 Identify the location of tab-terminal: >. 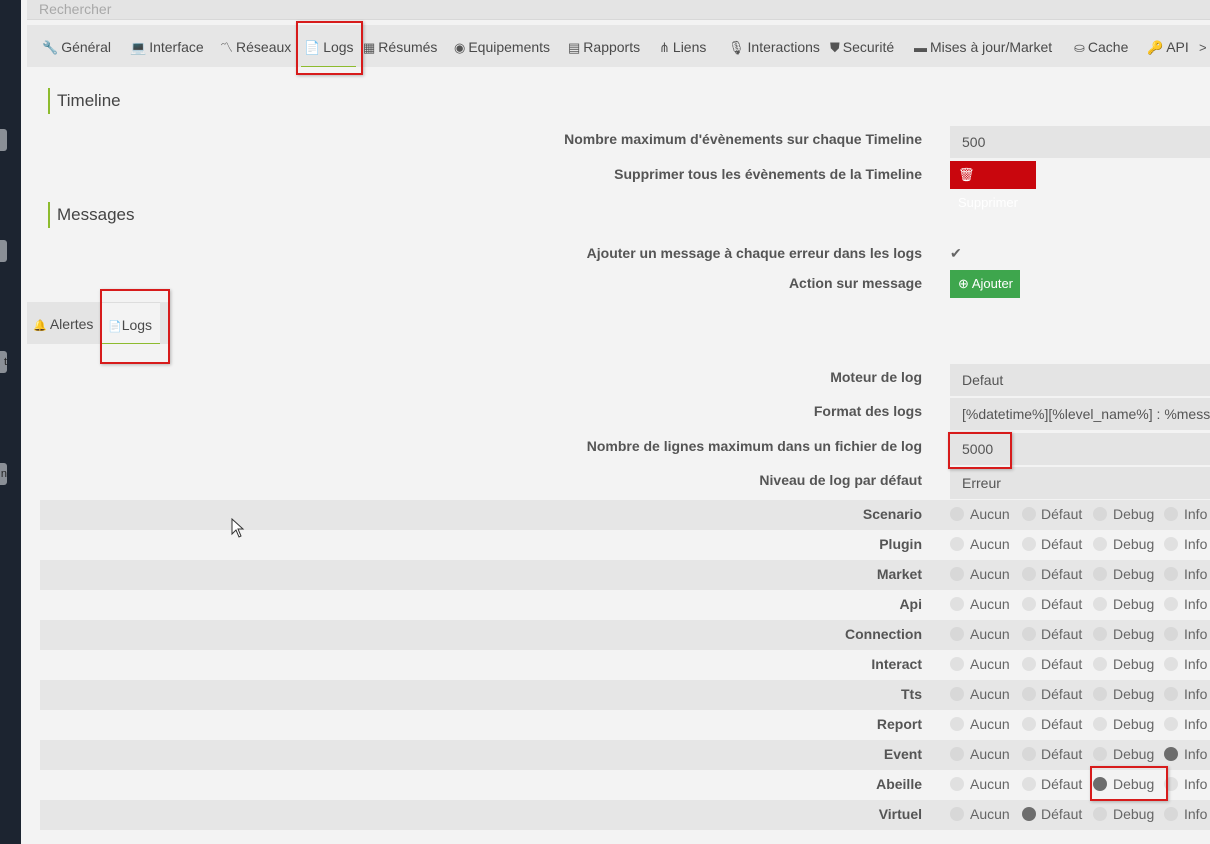
(1204, 46).